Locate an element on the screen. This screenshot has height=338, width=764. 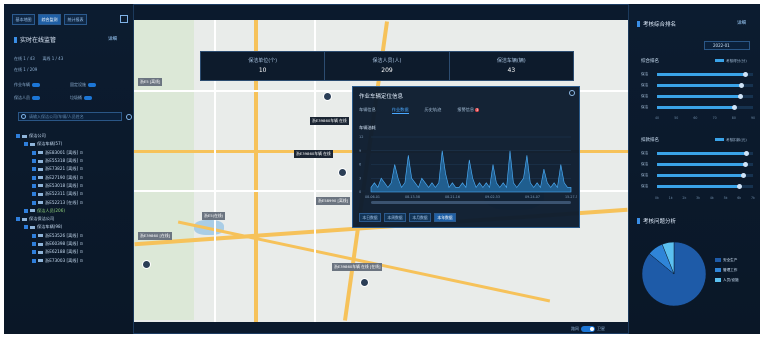
y-tick-label: 3 is located at coordinates (360, 178).